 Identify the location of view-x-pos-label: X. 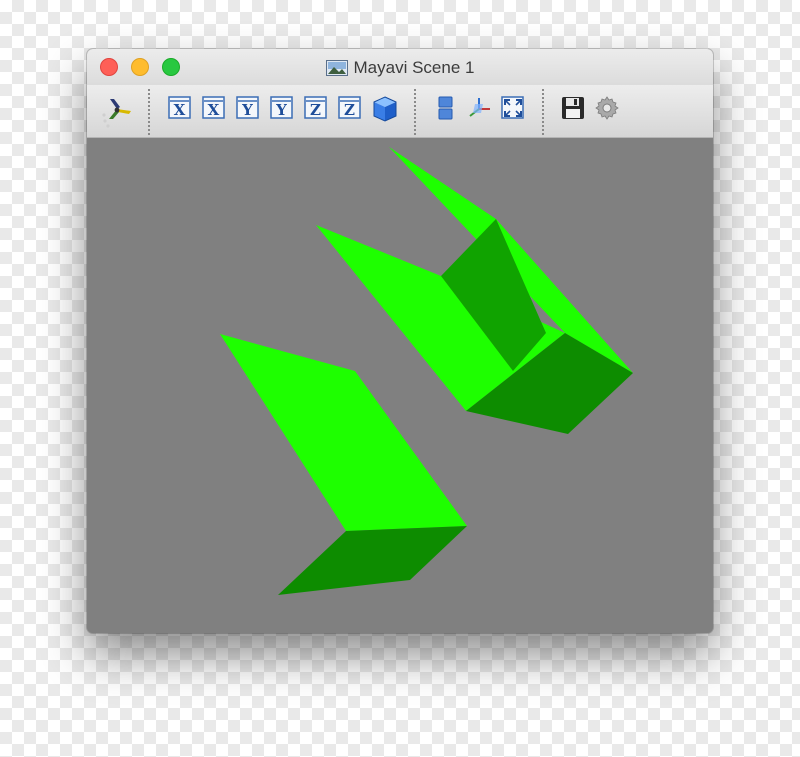
(180, 110).